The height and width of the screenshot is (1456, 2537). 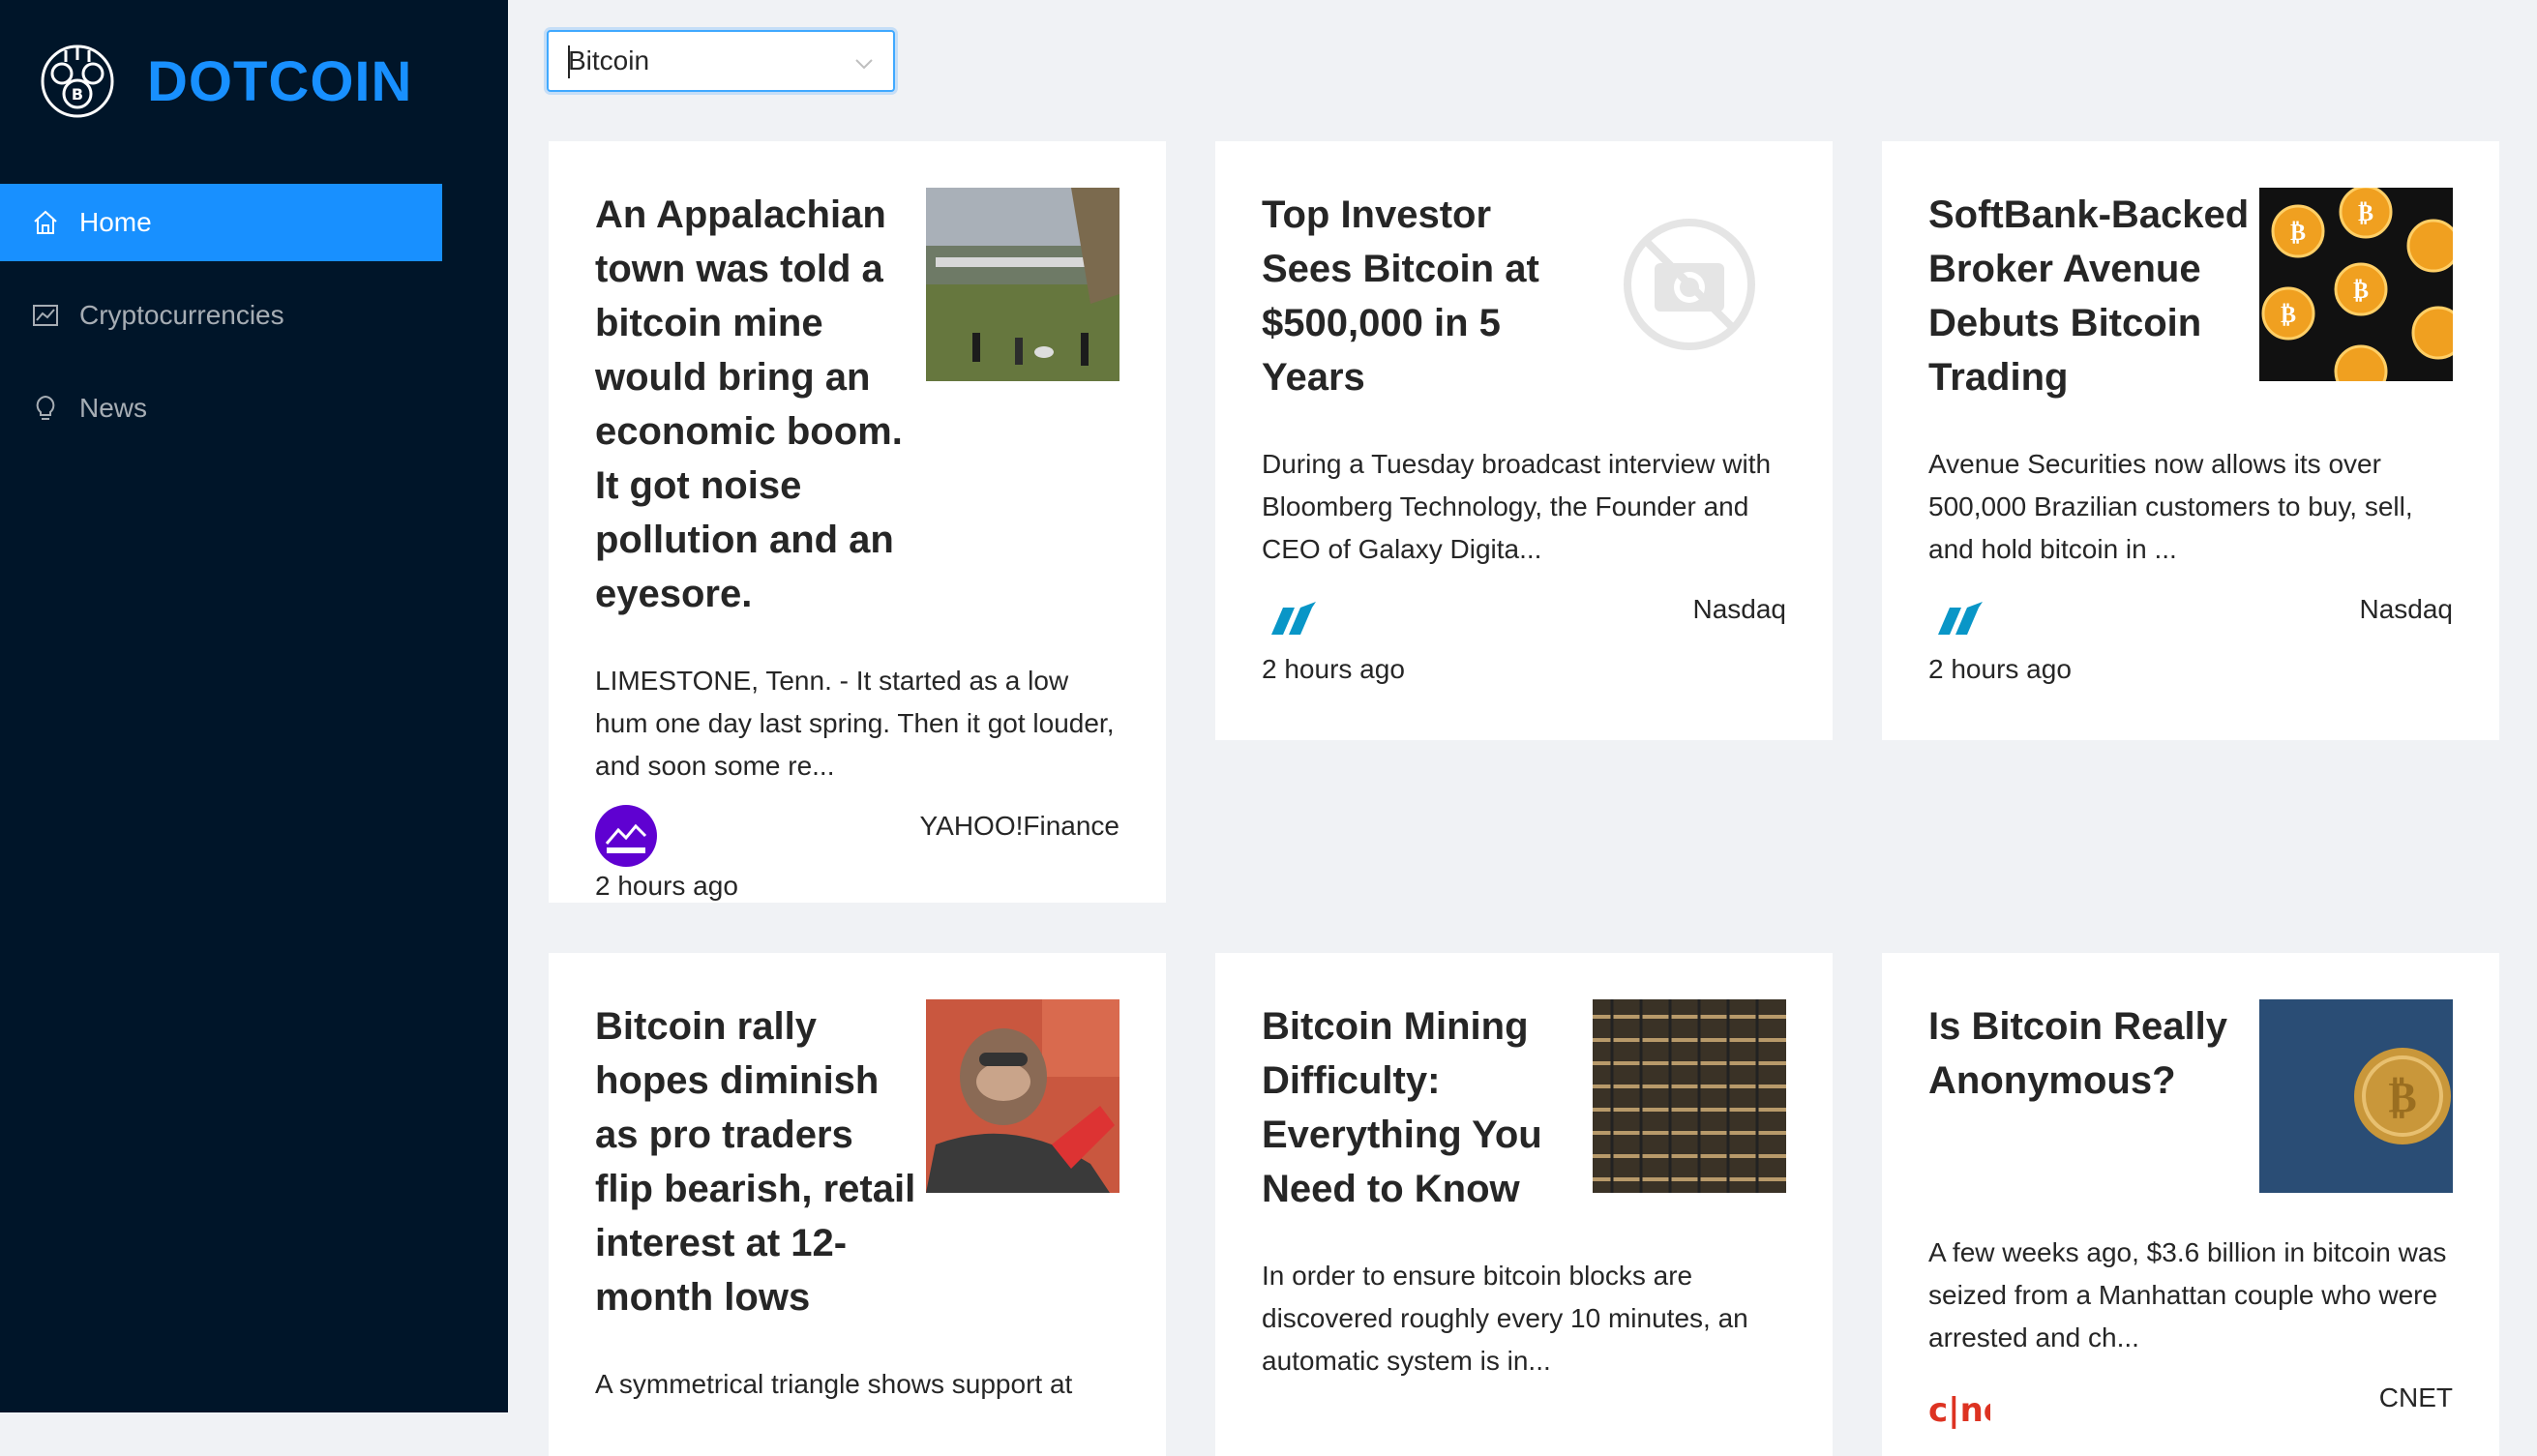 I want to click on news-thumbnail: ₿, so click(x=2356, y=1096).